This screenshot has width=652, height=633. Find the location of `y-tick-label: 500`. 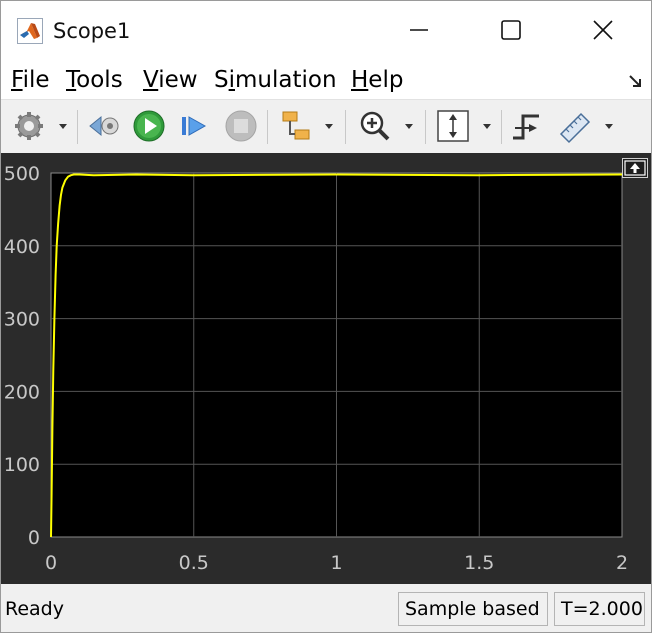

y-tick-label: 500 is located at coordinates (22, 174).